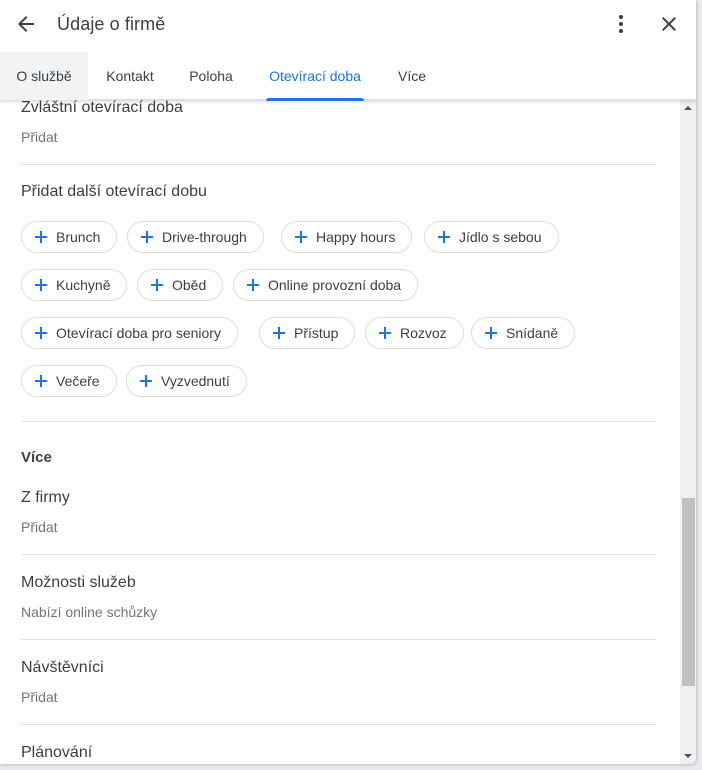  I want to click on arrow-back-icon, so click(26, 24).